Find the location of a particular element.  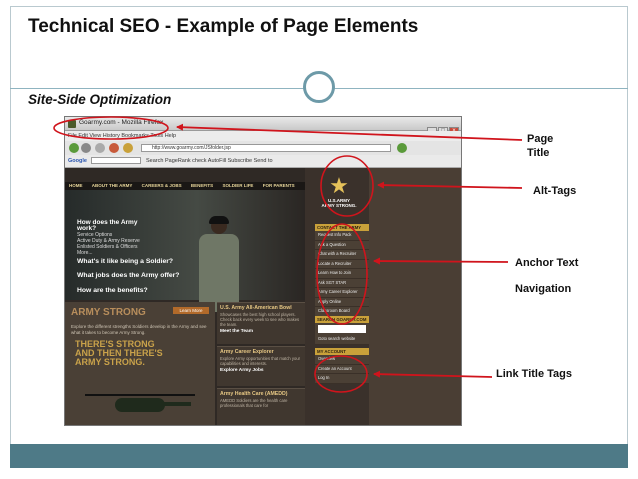

card-link: Explore Army Jobs is located at coordinates (261, 370).